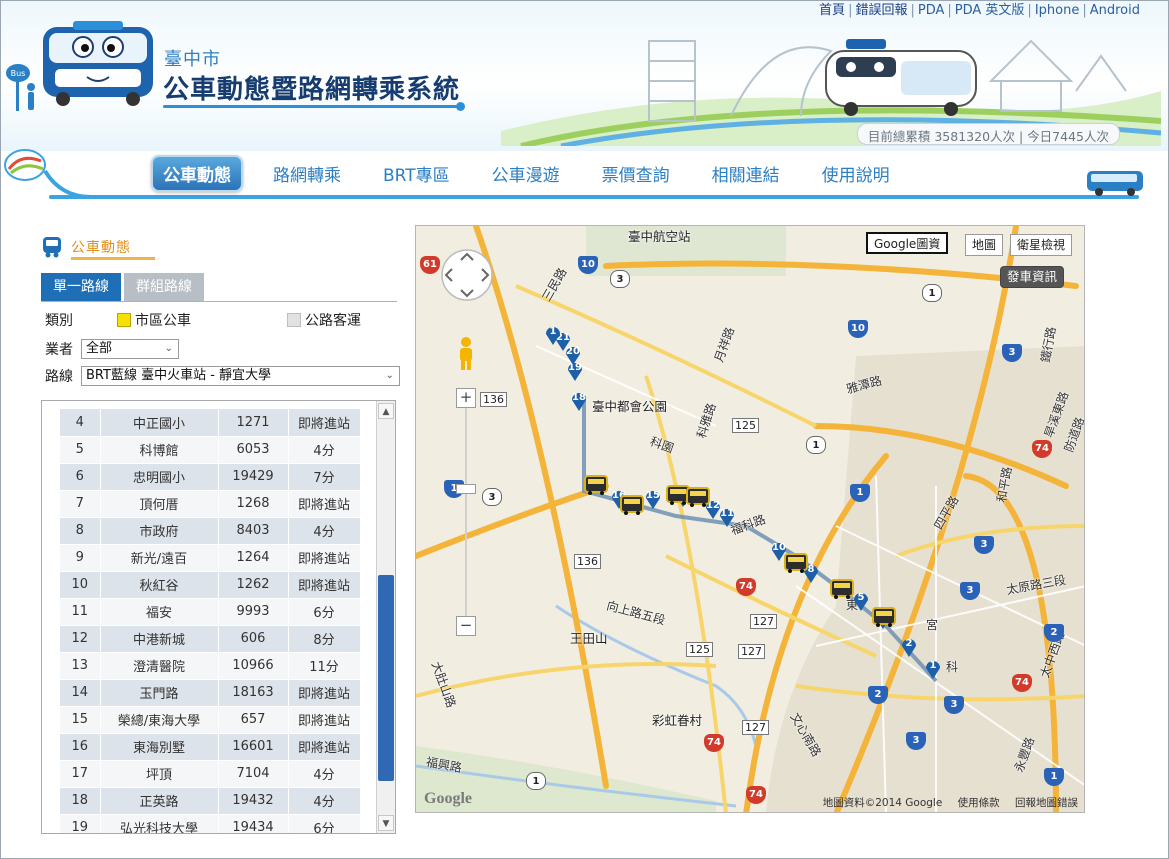 The height and width of the screenshot is (859, 1169). What do you see at coordinates (979, 803) in the screenshot?
I see `terms-link: 使用條款` at bounding box center [979, 803].